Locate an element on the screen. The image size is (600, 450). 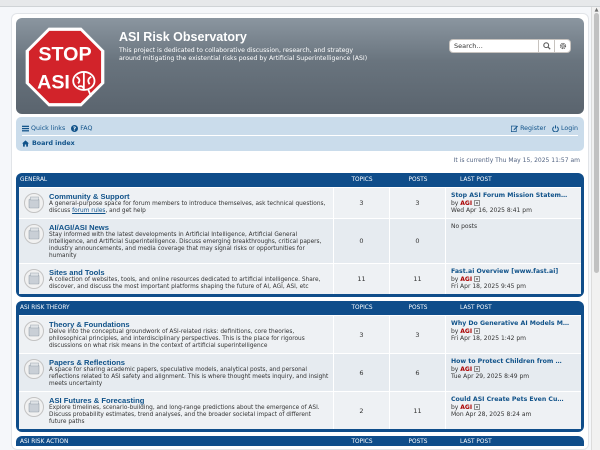
register-label: Register is located at coordinates (533, 128).